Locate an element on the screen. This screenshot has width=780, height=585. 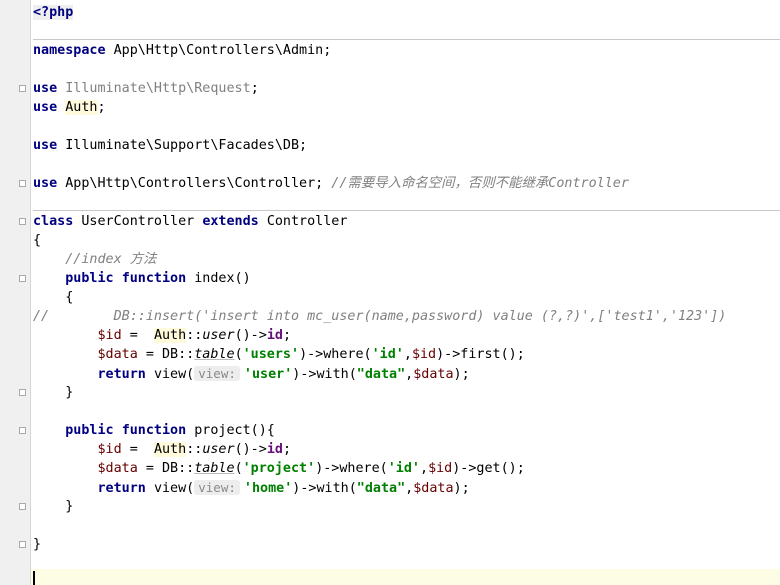
code-token: )->get(); is located at coordinates (488, 468).